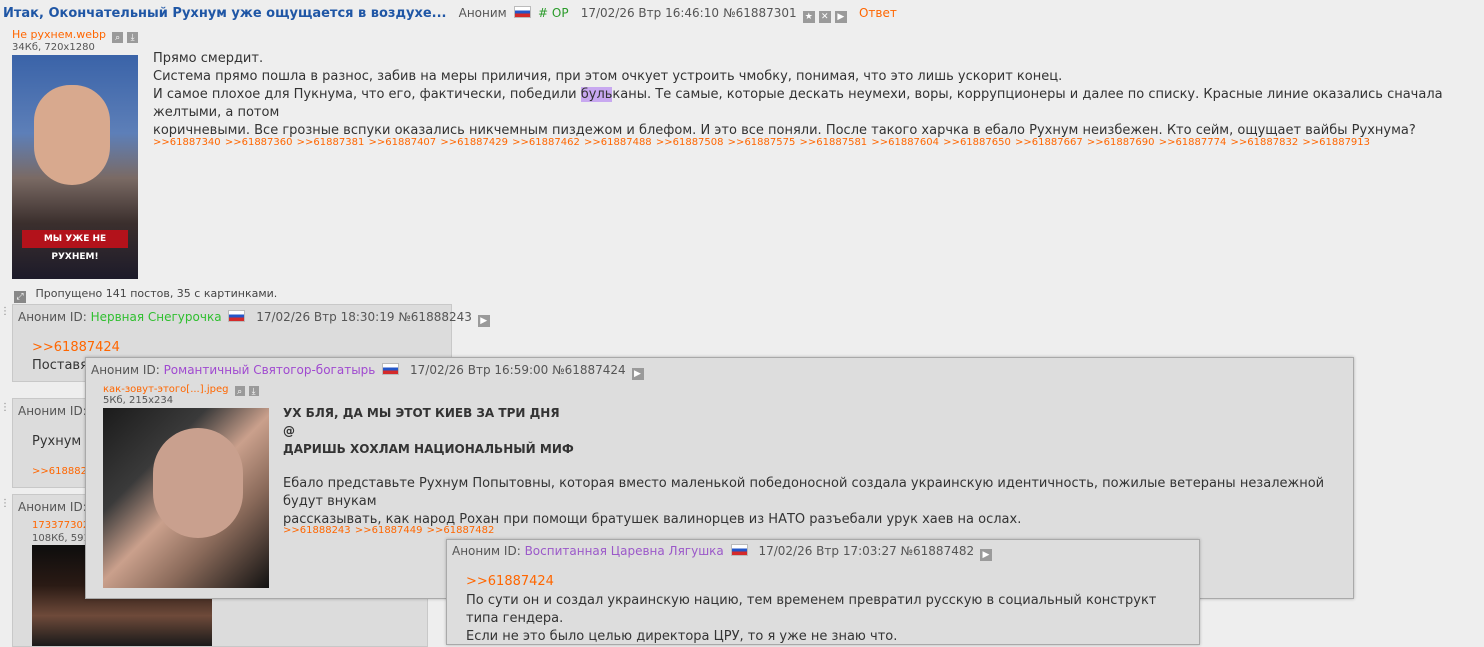  What do you see at coordinates (938, 551) in the screenshot?
I see `popup2-number: №61887482` at bounding box center [938, 551].